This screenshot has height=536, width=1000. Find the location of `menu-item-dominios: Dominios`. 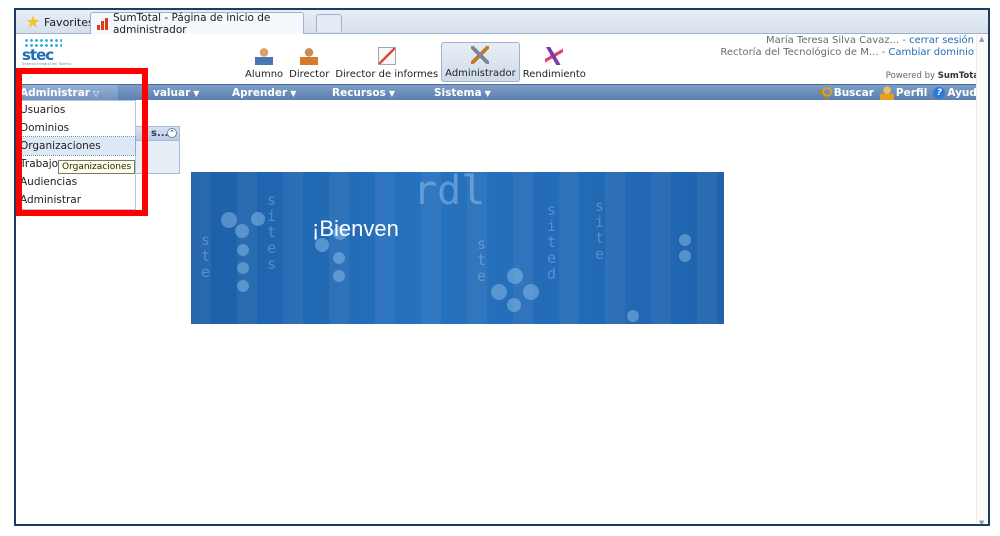

menu-item-dominios: Dominios is located at coordinates (76, 128).